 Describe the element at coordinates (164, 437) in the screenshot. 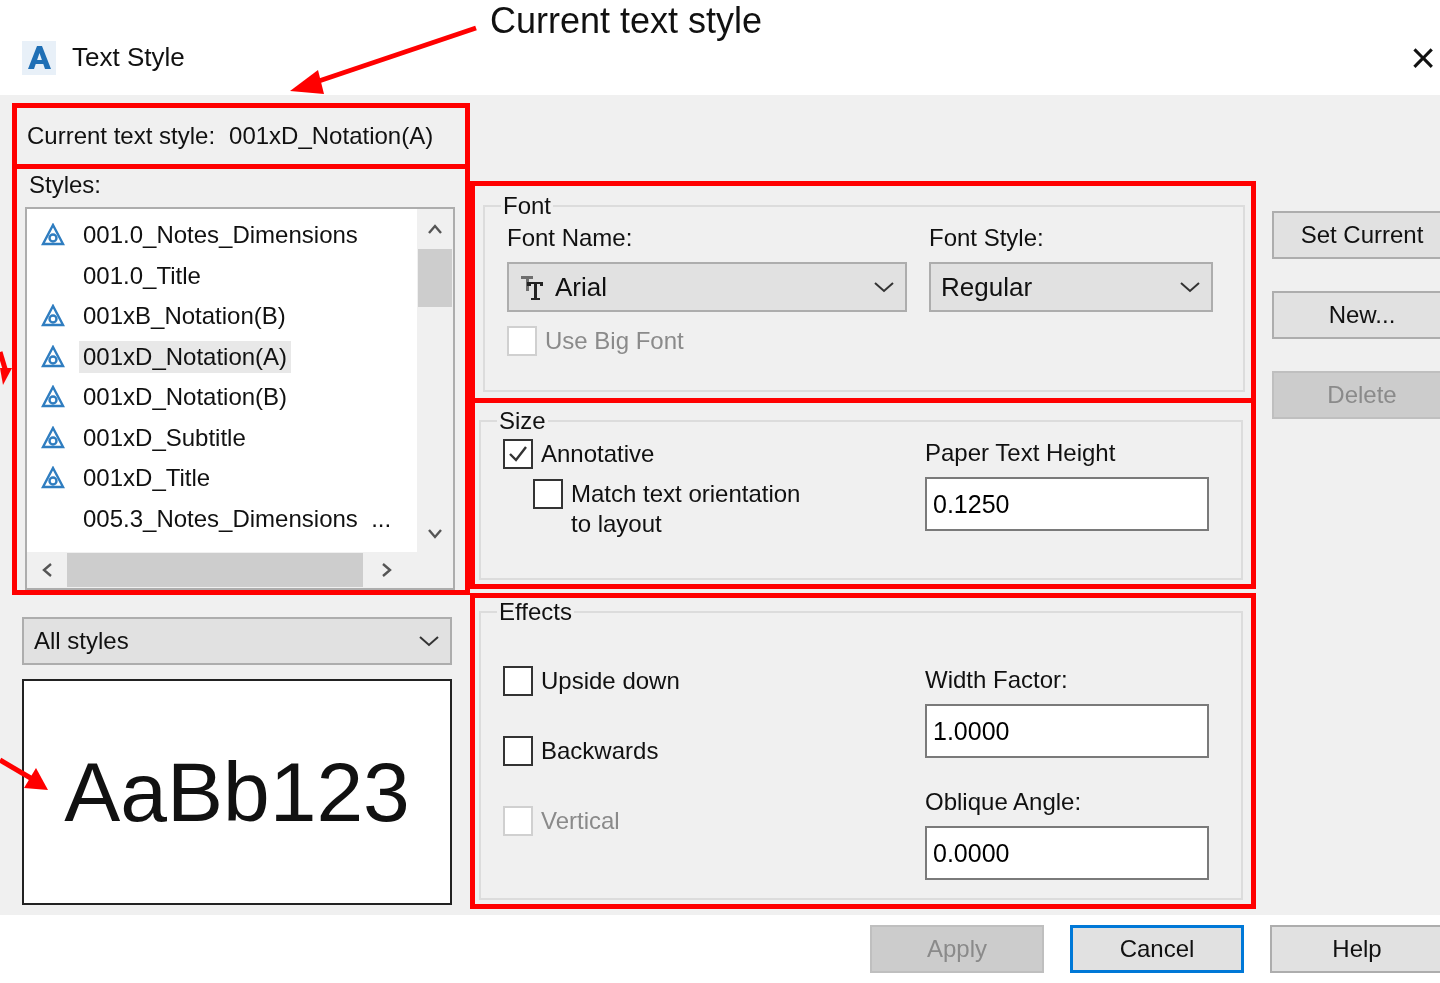

I see `style-list-item: 001xD_Subtitle` at that location.